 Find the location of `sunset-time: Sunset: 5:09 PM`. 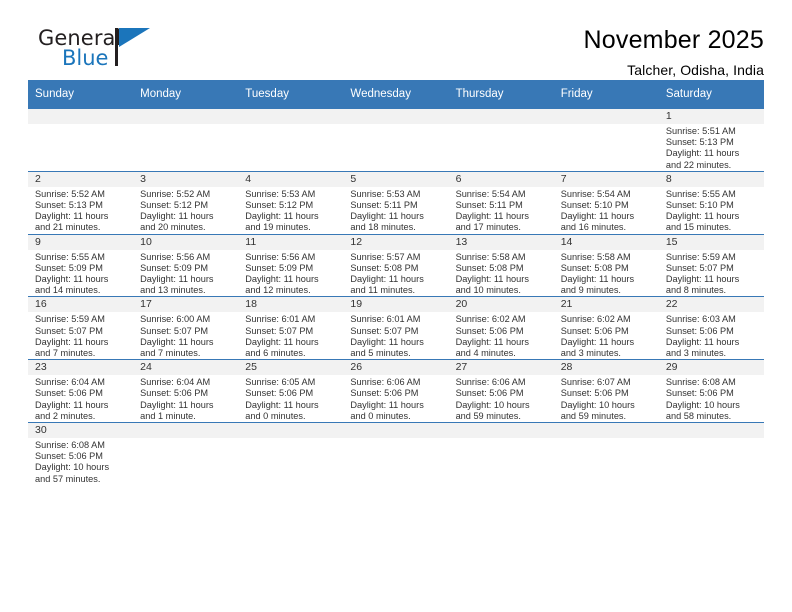

sunset-time: Sunset: 5:09 PM is located at coordinates (279, 267).